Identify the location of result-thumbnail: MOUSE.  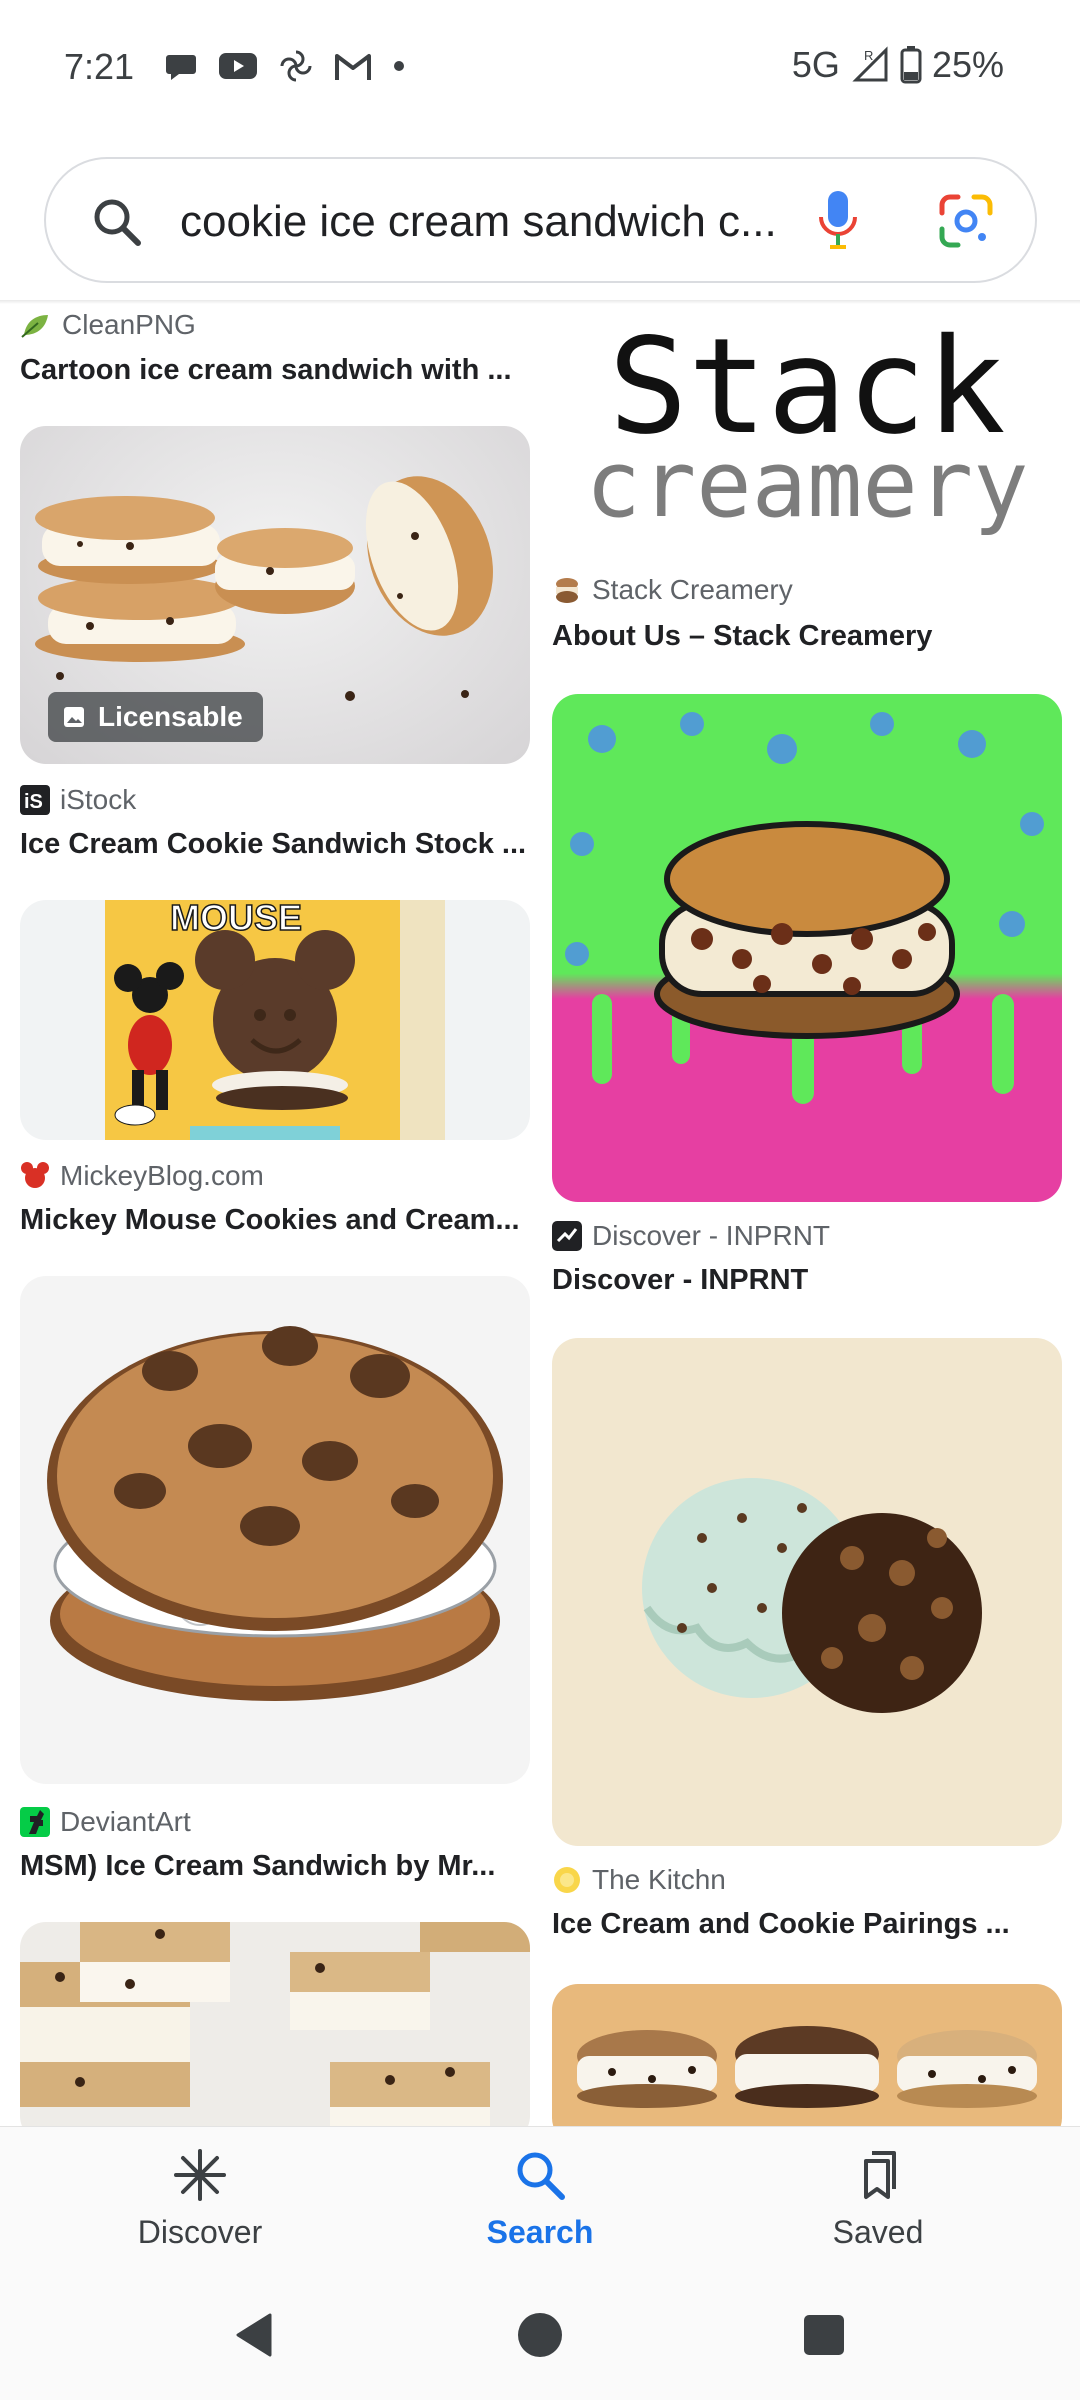
(275, 1020).